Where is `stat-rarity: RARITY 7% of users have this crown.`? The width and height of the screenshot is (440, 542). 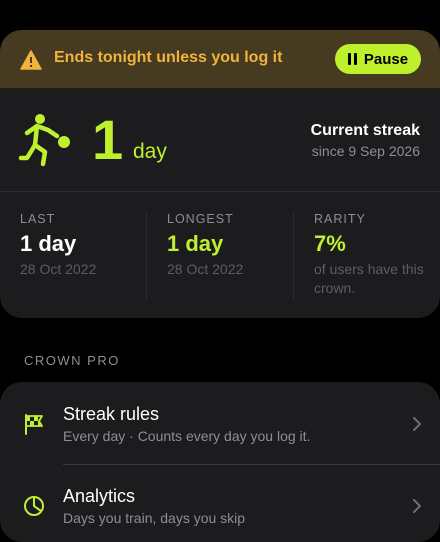
stat-rarity: RARITY 7% of users have this crown. is located at coordinates (369, 255).